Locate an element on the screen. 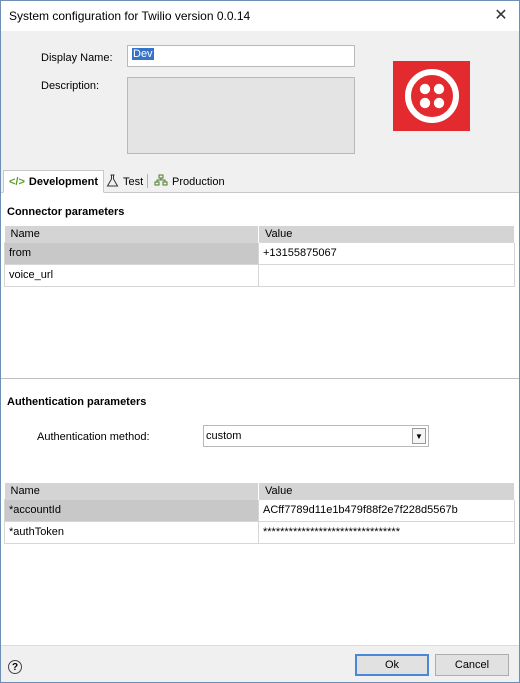 This screenshot has width=520, height=683. cancel-button: Cancel is located at coordinates (472, 665).